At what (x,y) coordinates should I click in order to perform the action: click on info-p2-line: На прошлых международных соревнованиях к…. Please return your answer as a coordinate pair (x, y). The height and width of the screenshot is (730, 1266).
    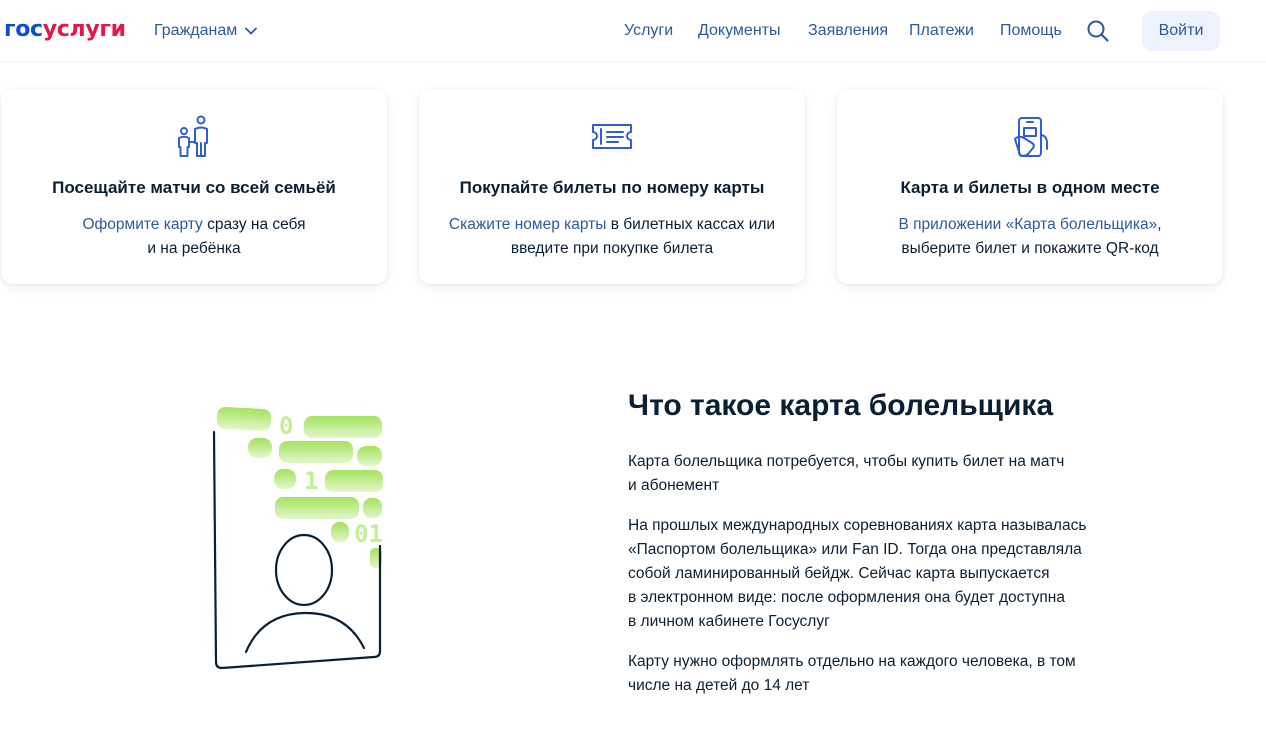
    Looking at the image, I should click on (857, 525).